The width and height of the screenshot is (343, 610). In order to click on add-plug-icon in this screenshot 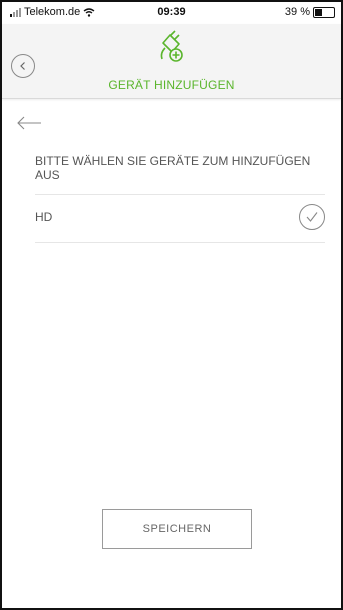, I will do `click(171, 46)`.